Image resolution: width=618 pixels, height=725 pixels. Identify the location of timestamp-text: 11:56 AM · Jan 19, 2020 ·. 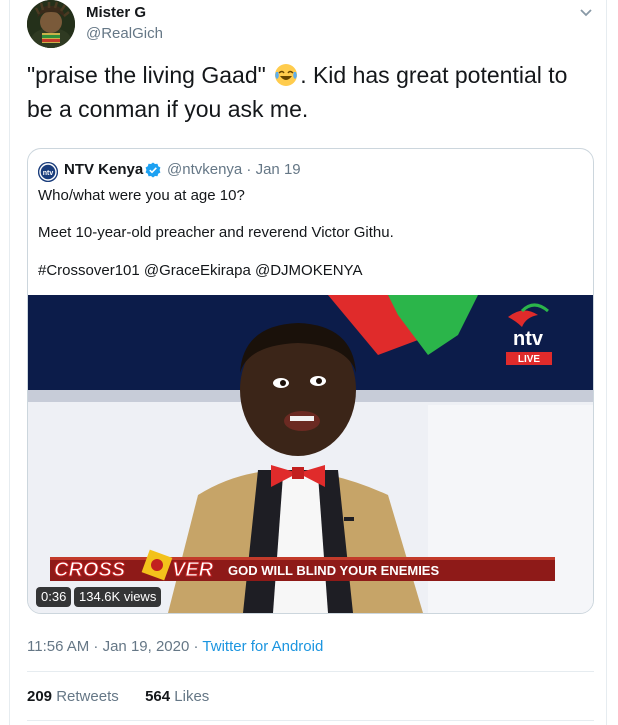
(114, 646).